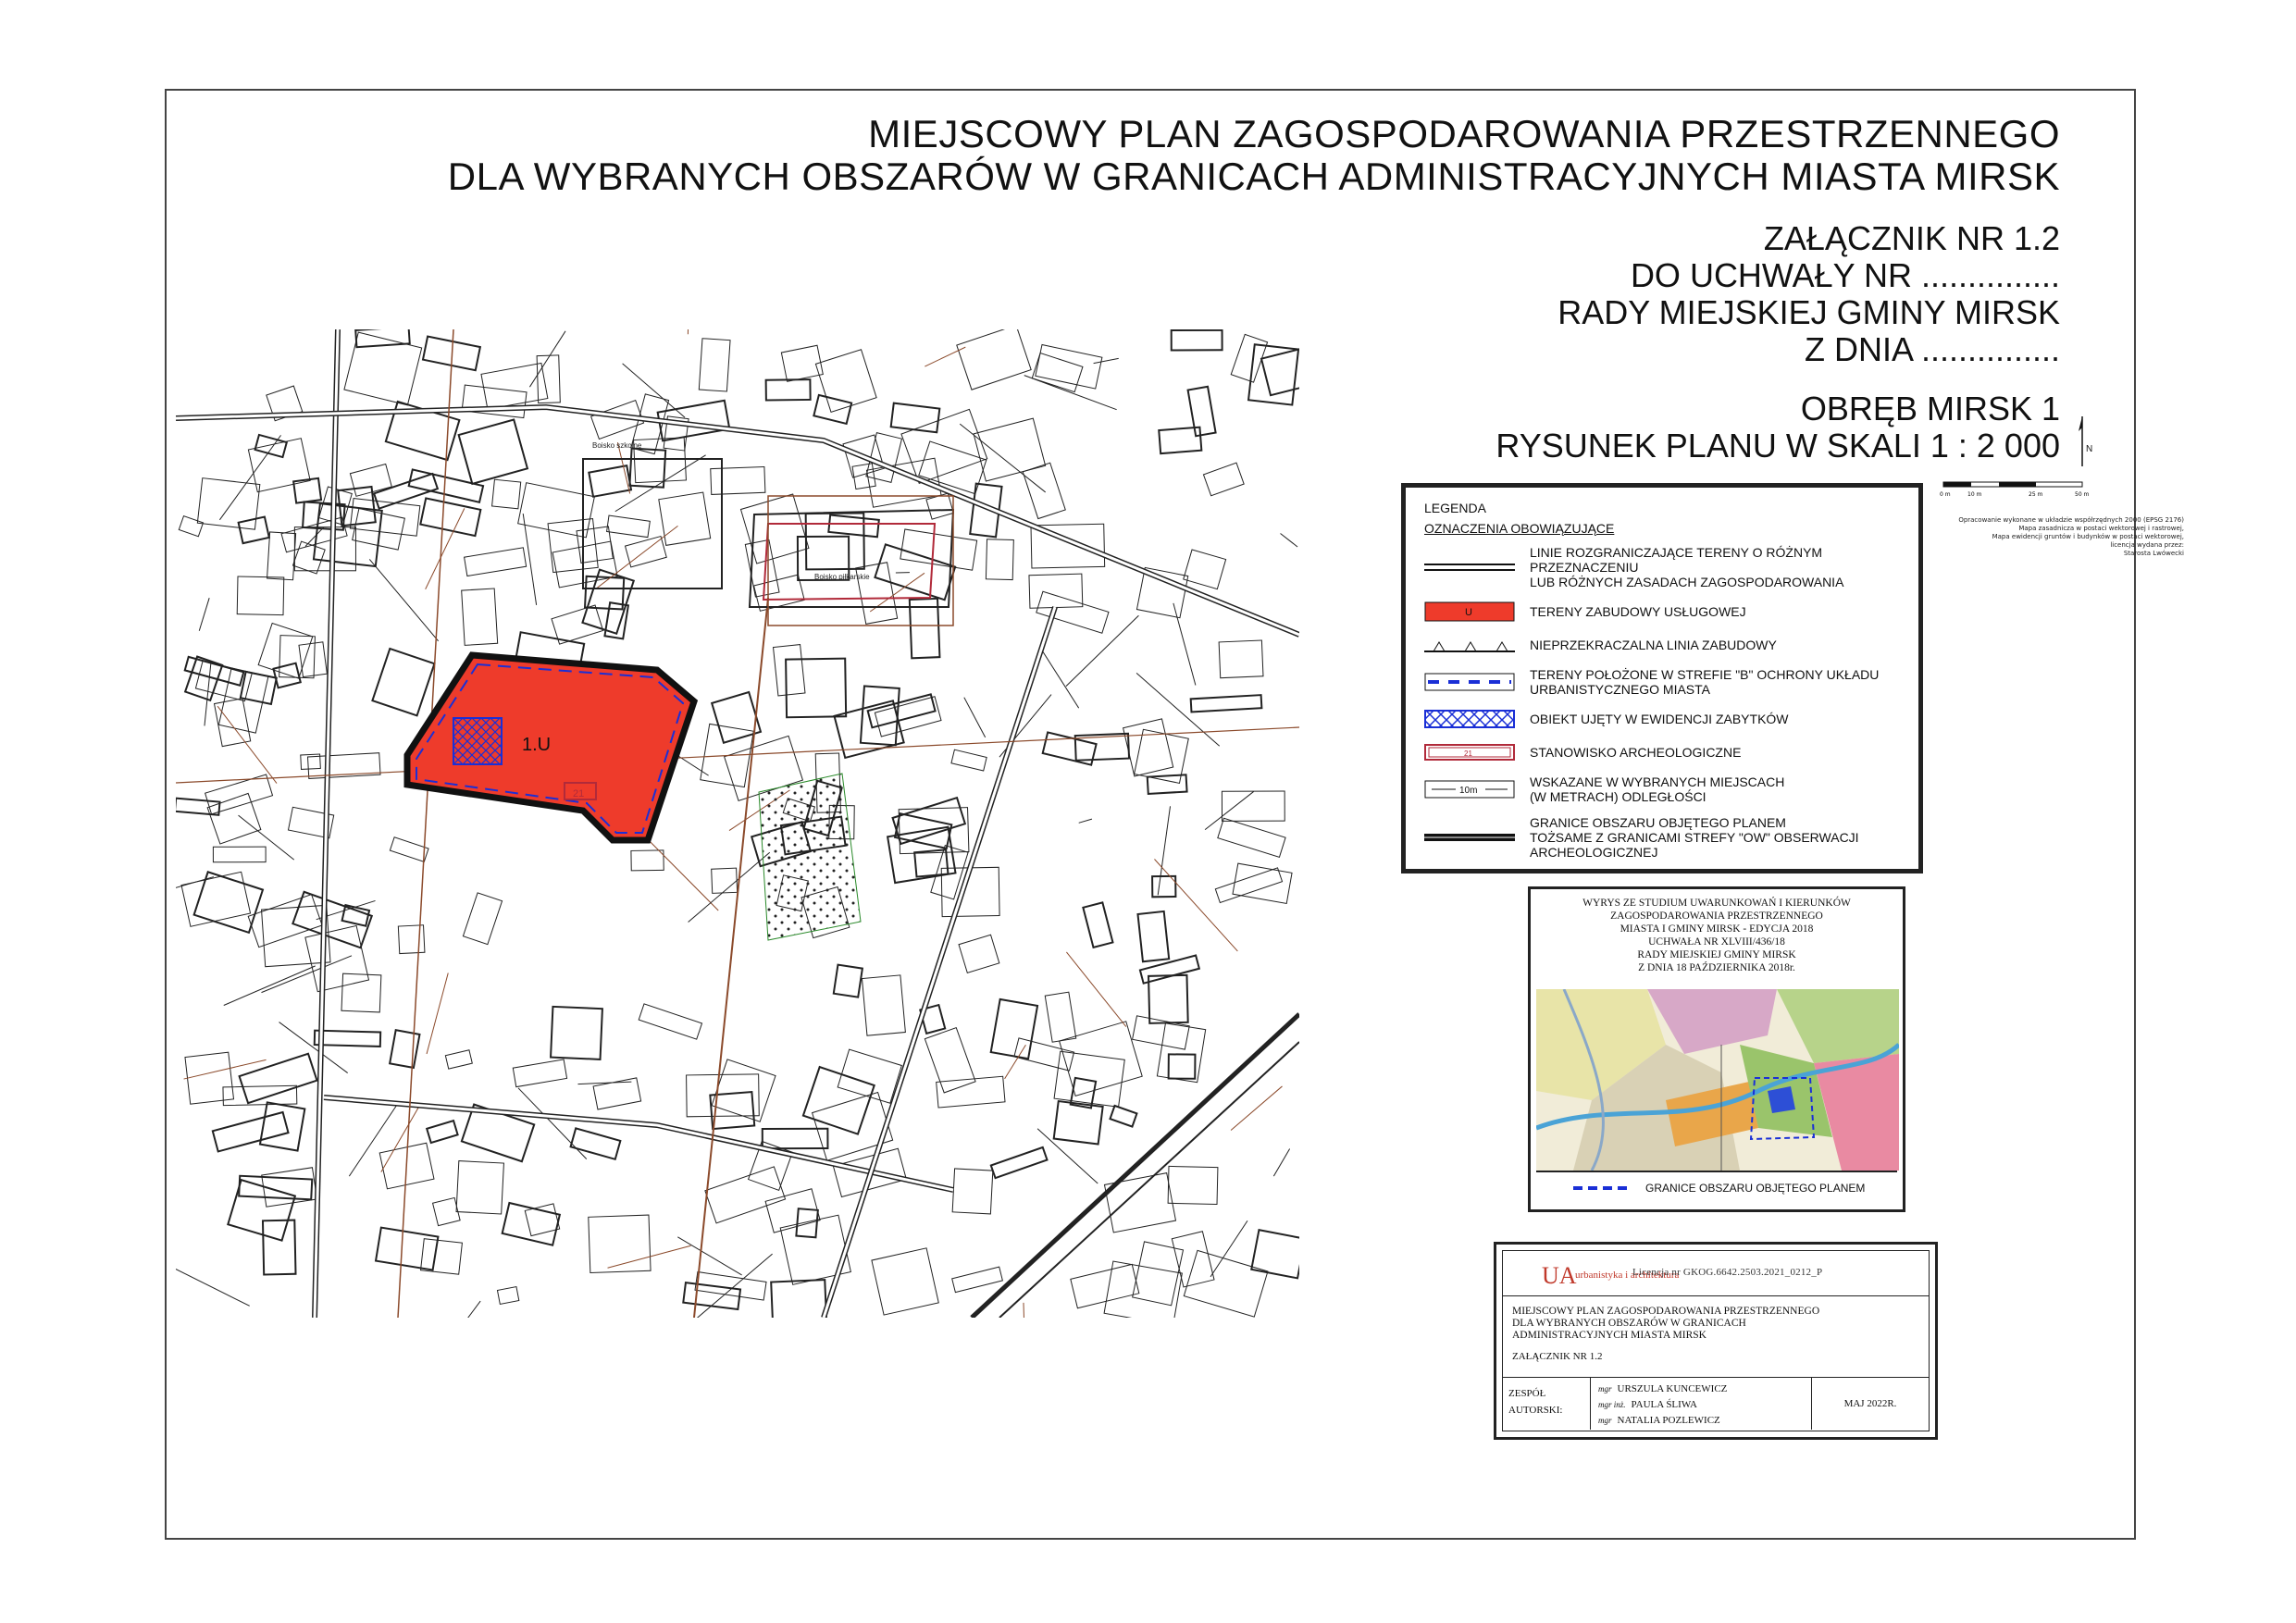  What do you see at coordinates (1468, 754) in the screenshot?
I see `legend-code-21: 21` at bounding box center [1468, 754].